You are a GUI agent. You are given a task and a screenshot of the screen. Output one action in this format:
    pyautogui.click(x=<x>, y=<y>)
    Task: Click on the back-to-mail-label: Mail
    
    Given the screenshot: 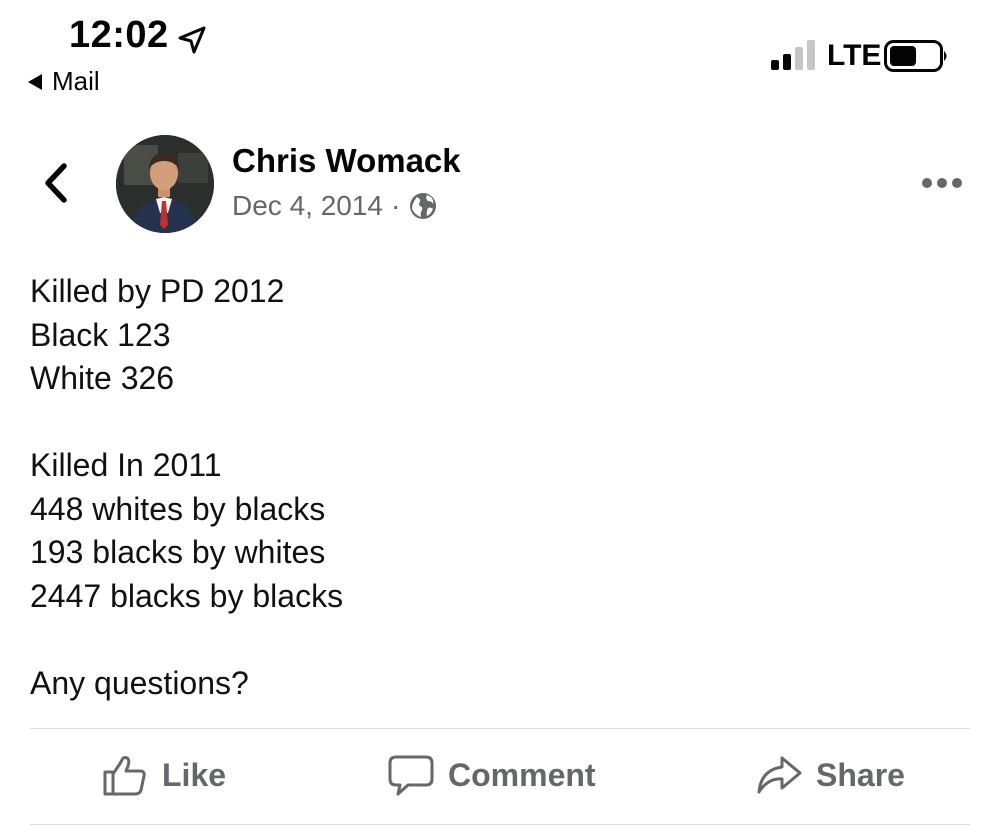 What is the action you would take?
    pyautogui.click(x=76, y=81)
    